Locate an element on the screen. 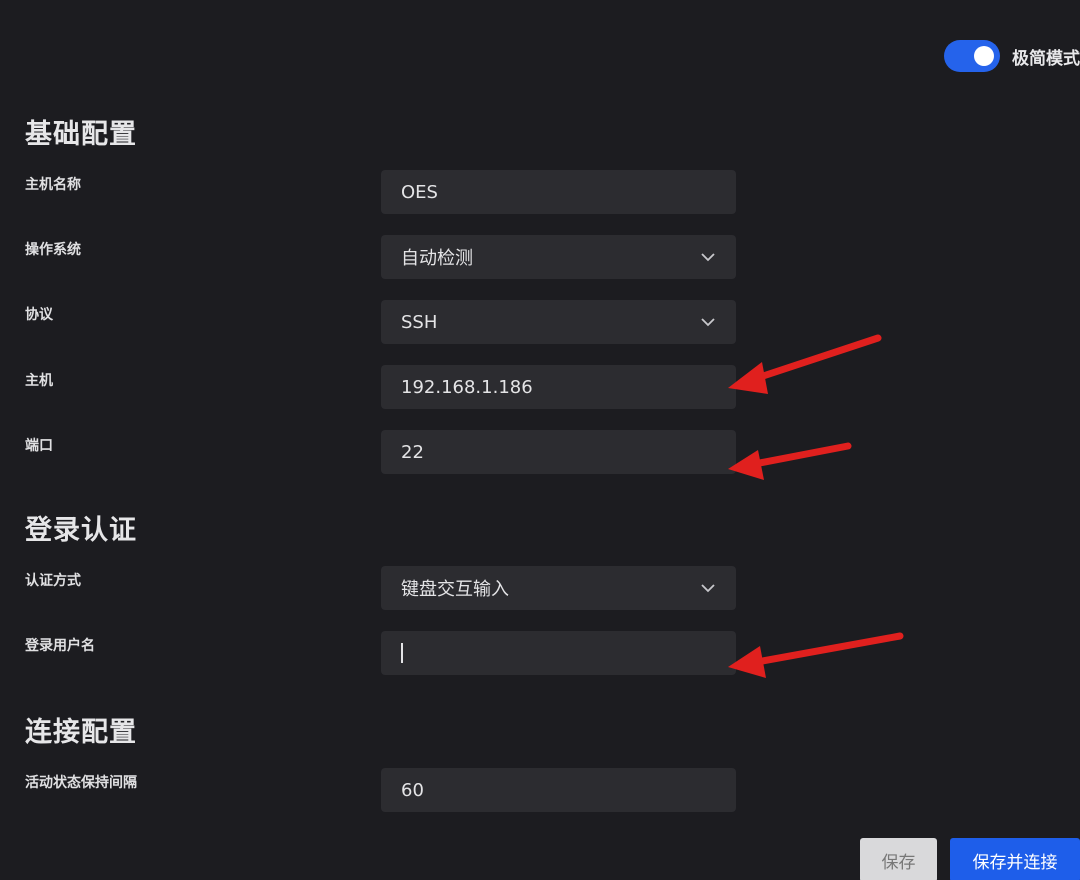 This screenshot has width=1080, height=880. protocol-value: SSH is located at coordinates (419, 322).